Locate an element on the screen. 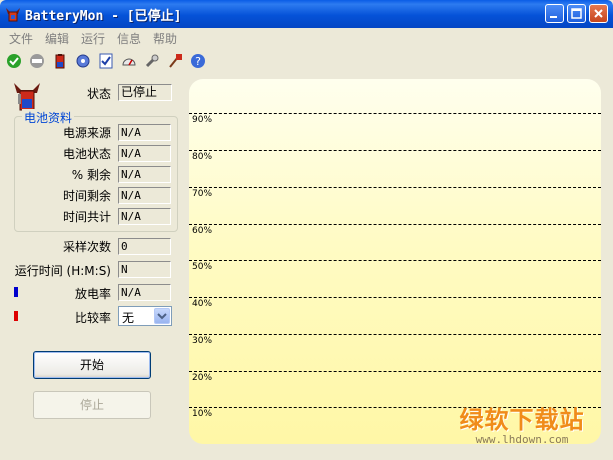  samples-field: 0 is located at coordinates (144, 246).